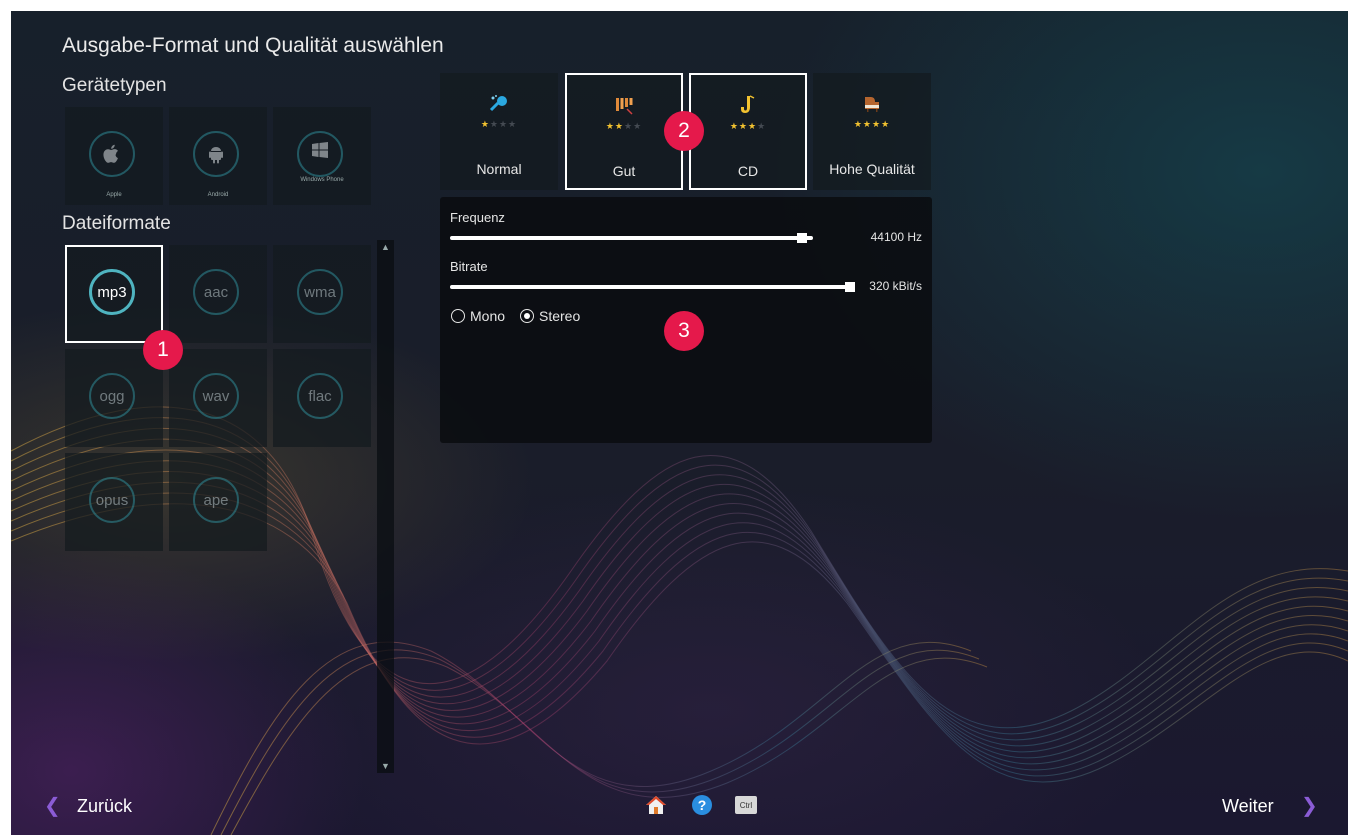 This screenshot has height=835, width=1354. I want to click on quality-cd-tile: ★★★★ CD, so click(748, 131).